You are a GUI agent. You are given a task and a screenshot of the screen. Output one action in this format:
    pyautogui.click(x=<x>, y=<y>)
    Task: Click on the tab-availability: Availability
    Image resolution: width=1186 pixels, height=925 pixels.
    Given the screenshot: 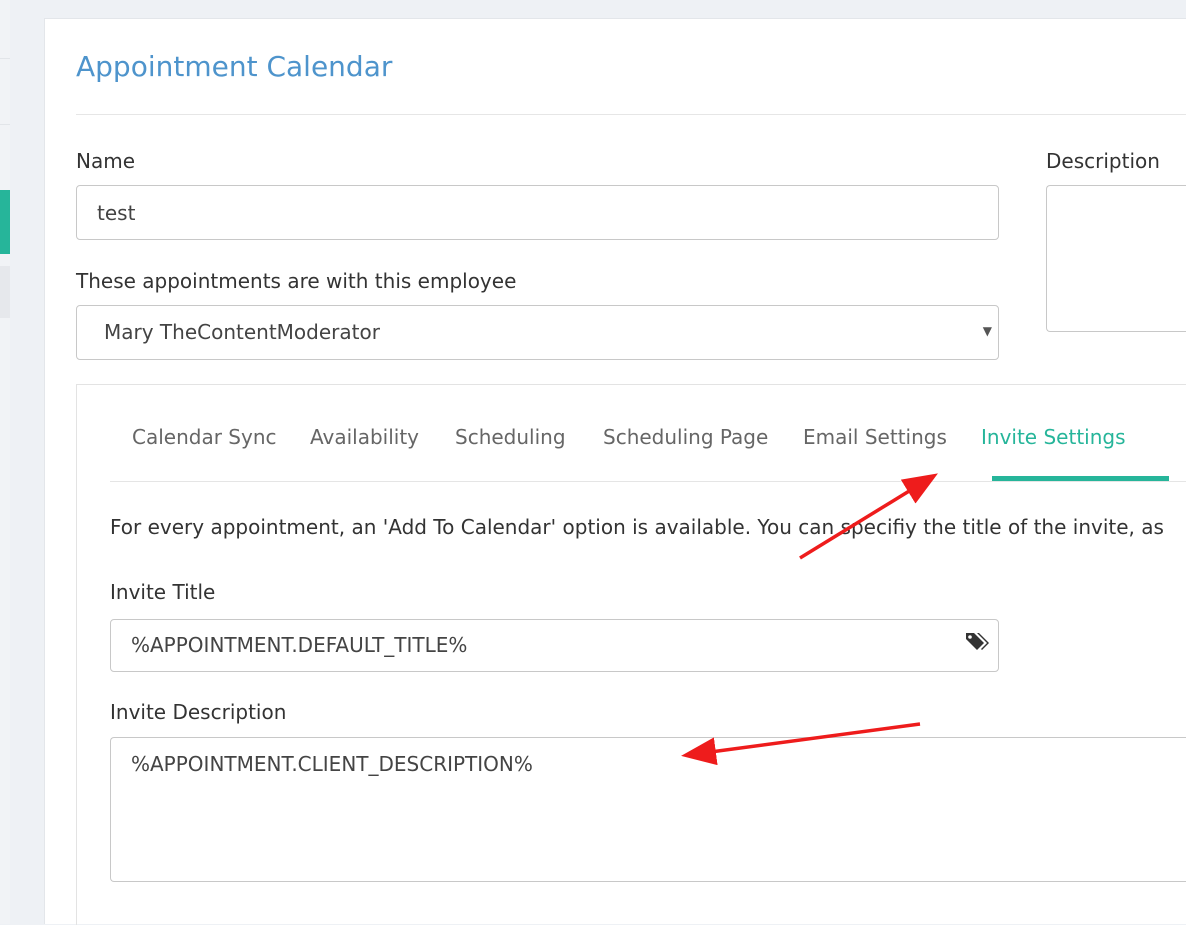 What is the action you would take?
    pyautogui.click(x=364, y=437)
    